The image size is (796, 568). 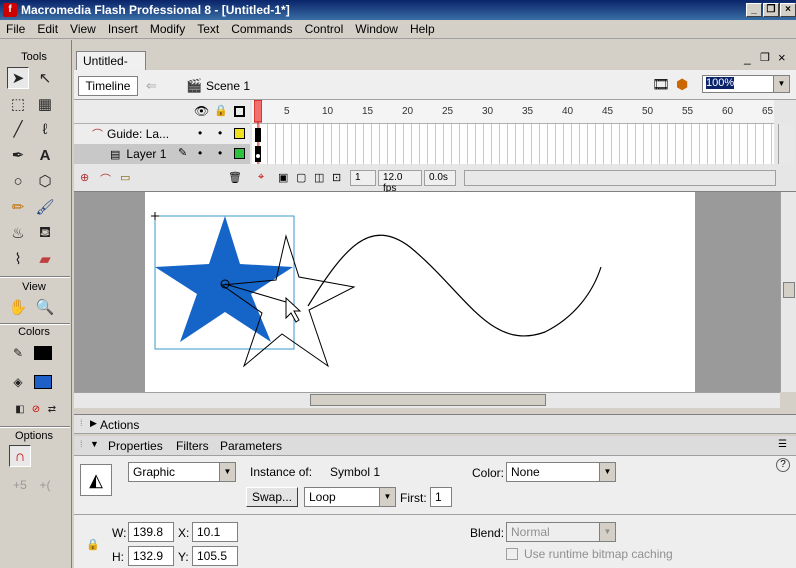 I want to click on selection-tool-icon: ➤, so click(x=18, y=78).